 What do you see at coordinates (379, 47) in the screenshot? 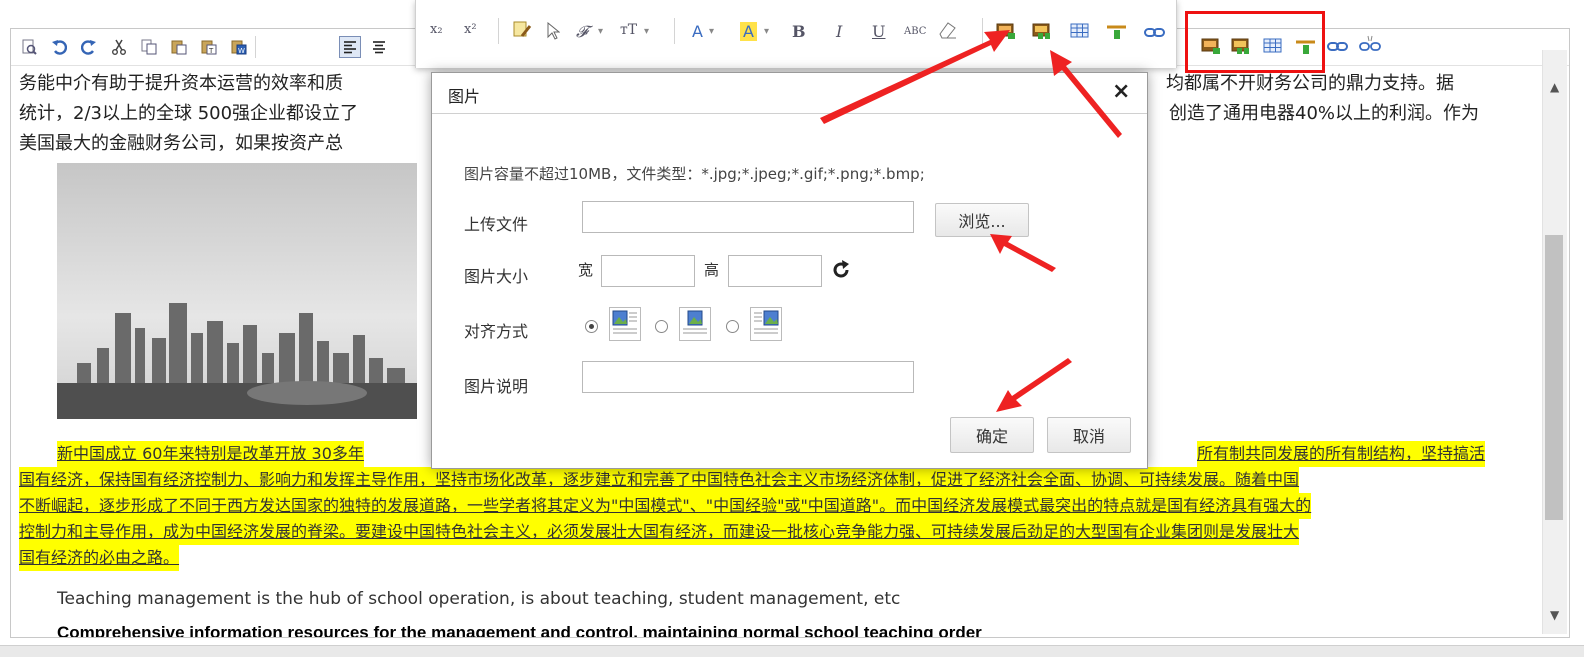
I see `align-center-icon` at bounding box center [379, 47].